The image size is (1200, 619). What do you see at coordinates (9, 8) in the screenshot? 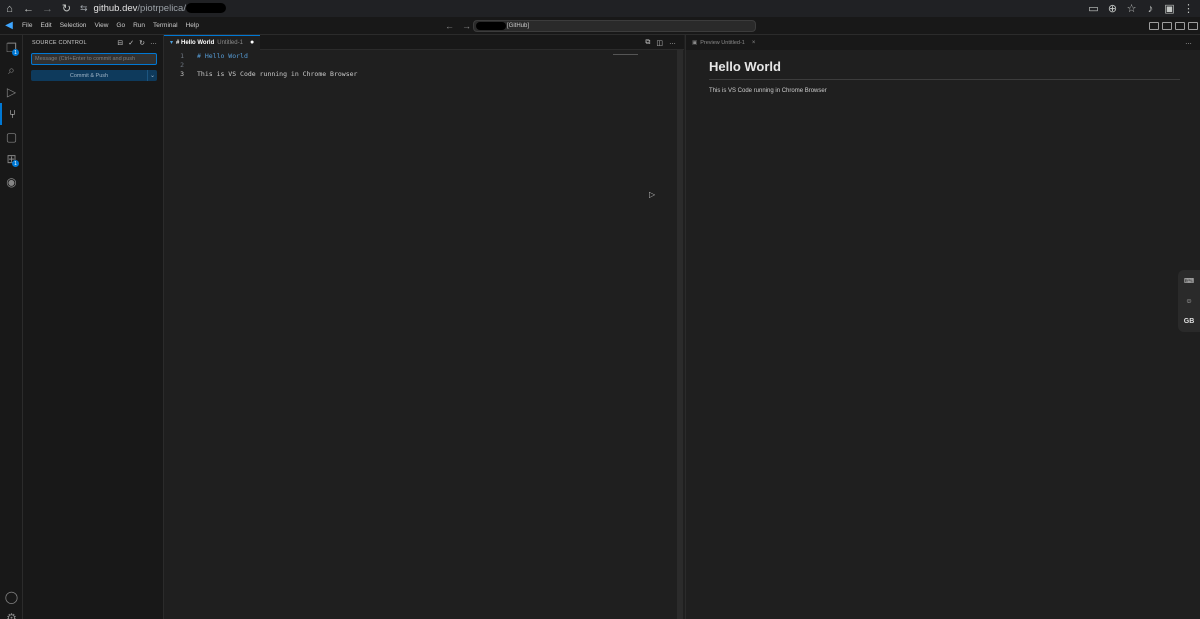
I see `home-icon: ⌂` at bounding box center [9, 8].